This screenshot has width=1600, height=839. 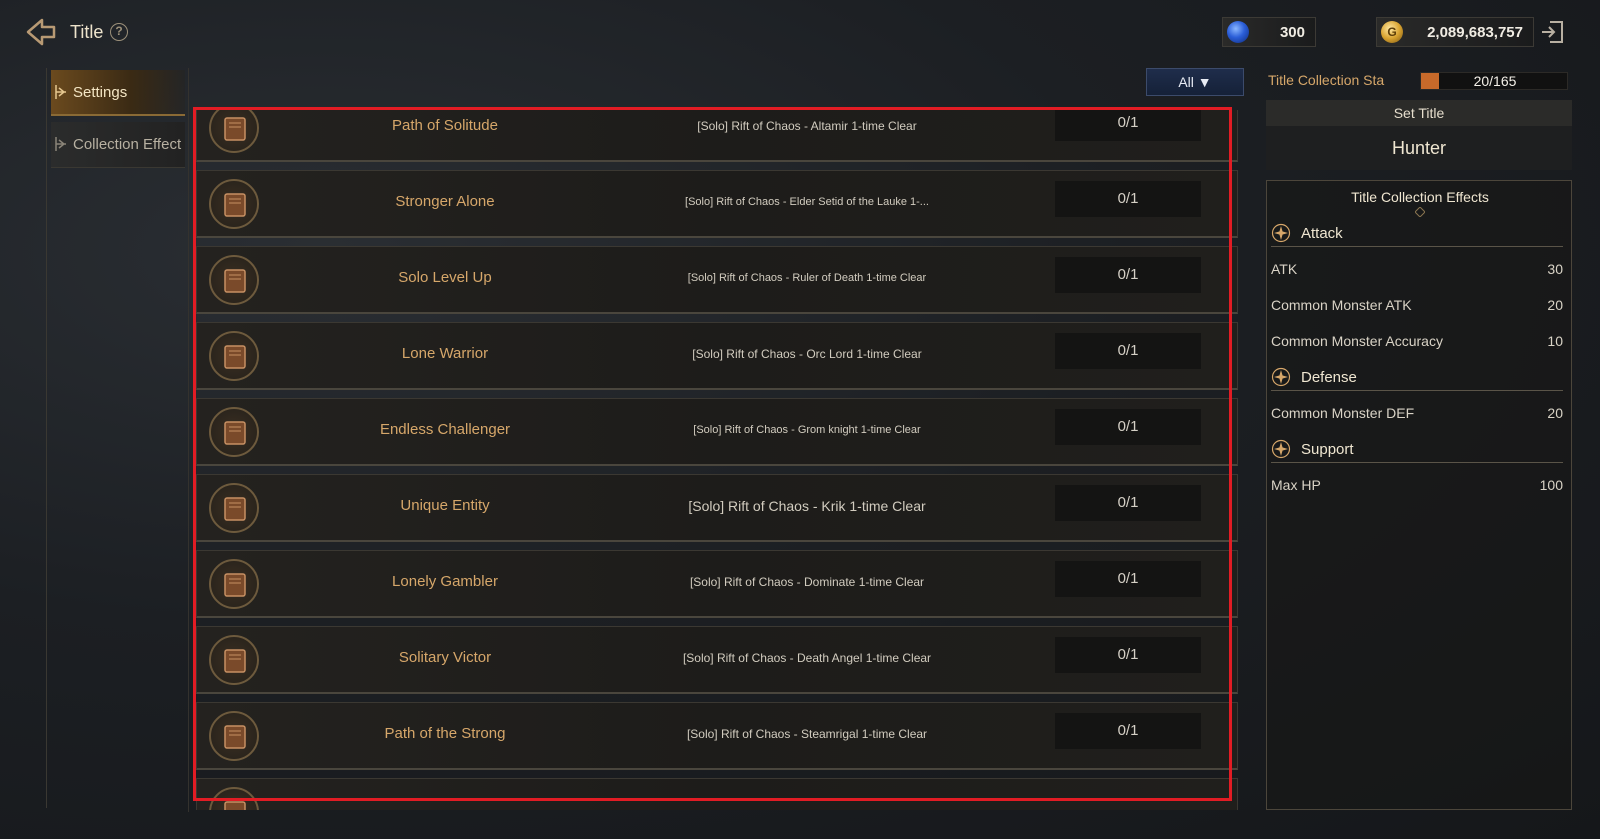 What do you see at coordinates (127, 144) in the screenshot?
I see `tab-label: Collection Effect` at bounding box center [127, 144].